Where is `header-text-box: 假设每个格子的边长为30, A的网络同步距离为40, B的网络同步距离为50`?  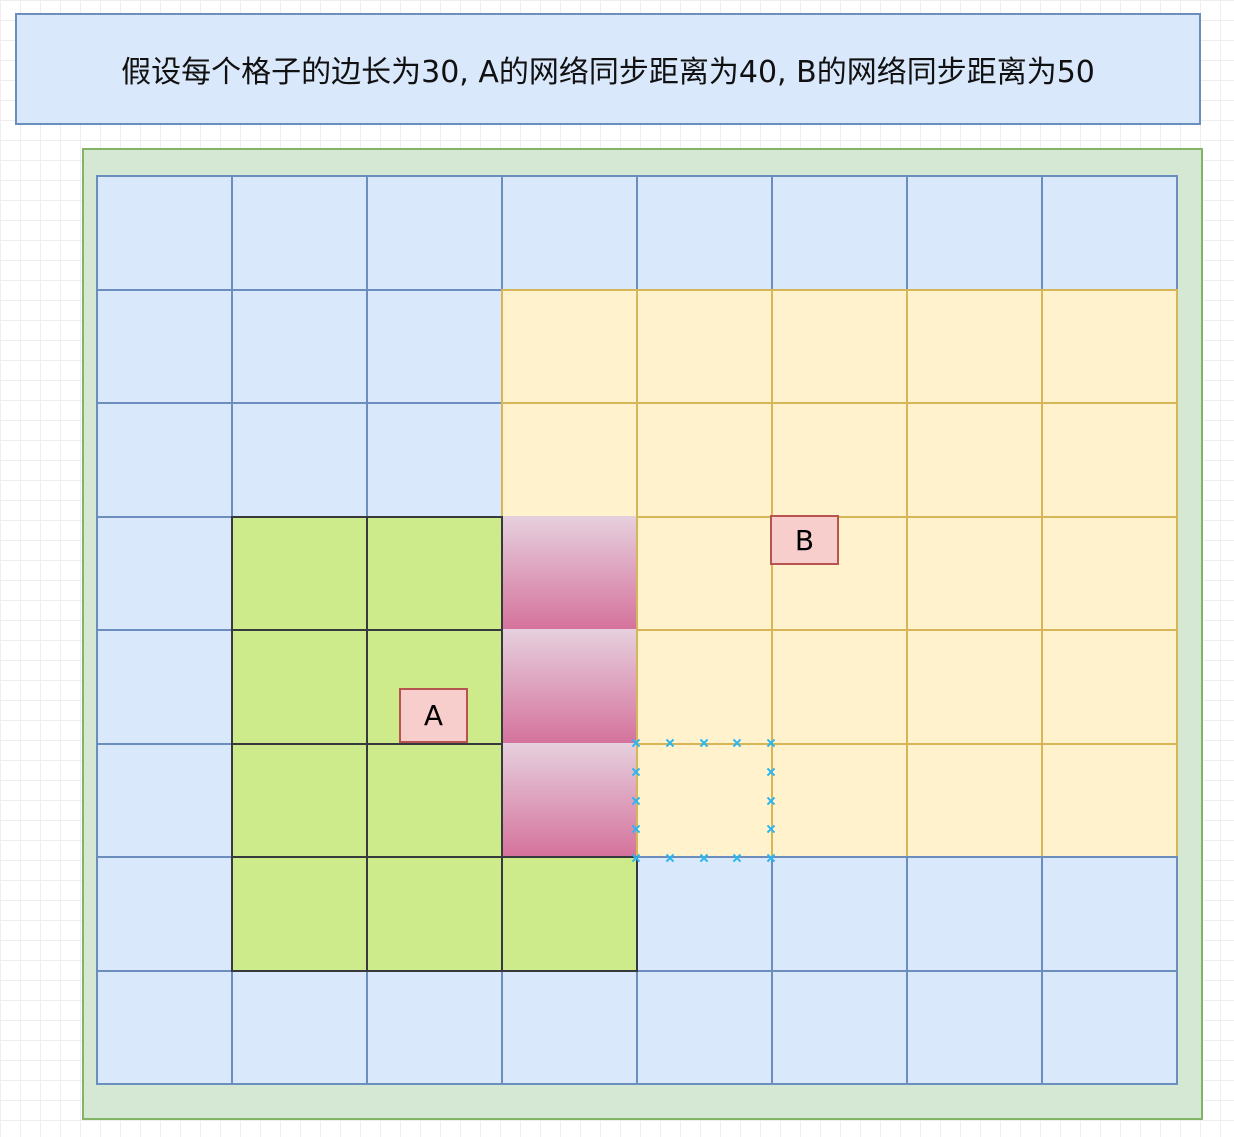
header-text-box: 假设每个格子的边长为30, A的网络同步距离为40, B的网络同步距离为50 is located at coordinates (608, 69).